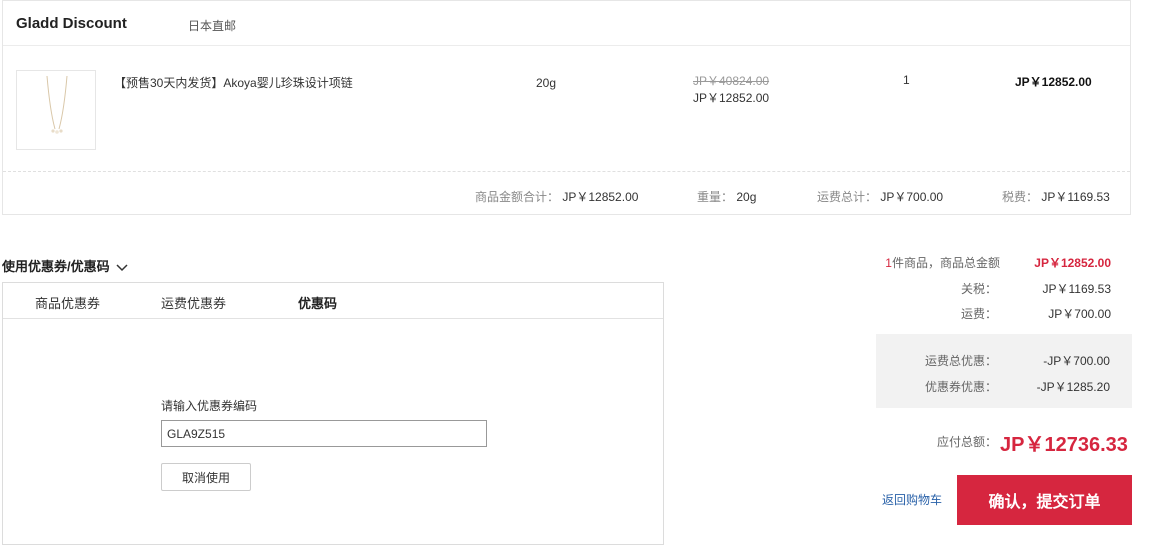 The width and height of the screenshot is (1154, 545). I want to click on payable-amount: JP￥12736.33, so click(1064, 445).